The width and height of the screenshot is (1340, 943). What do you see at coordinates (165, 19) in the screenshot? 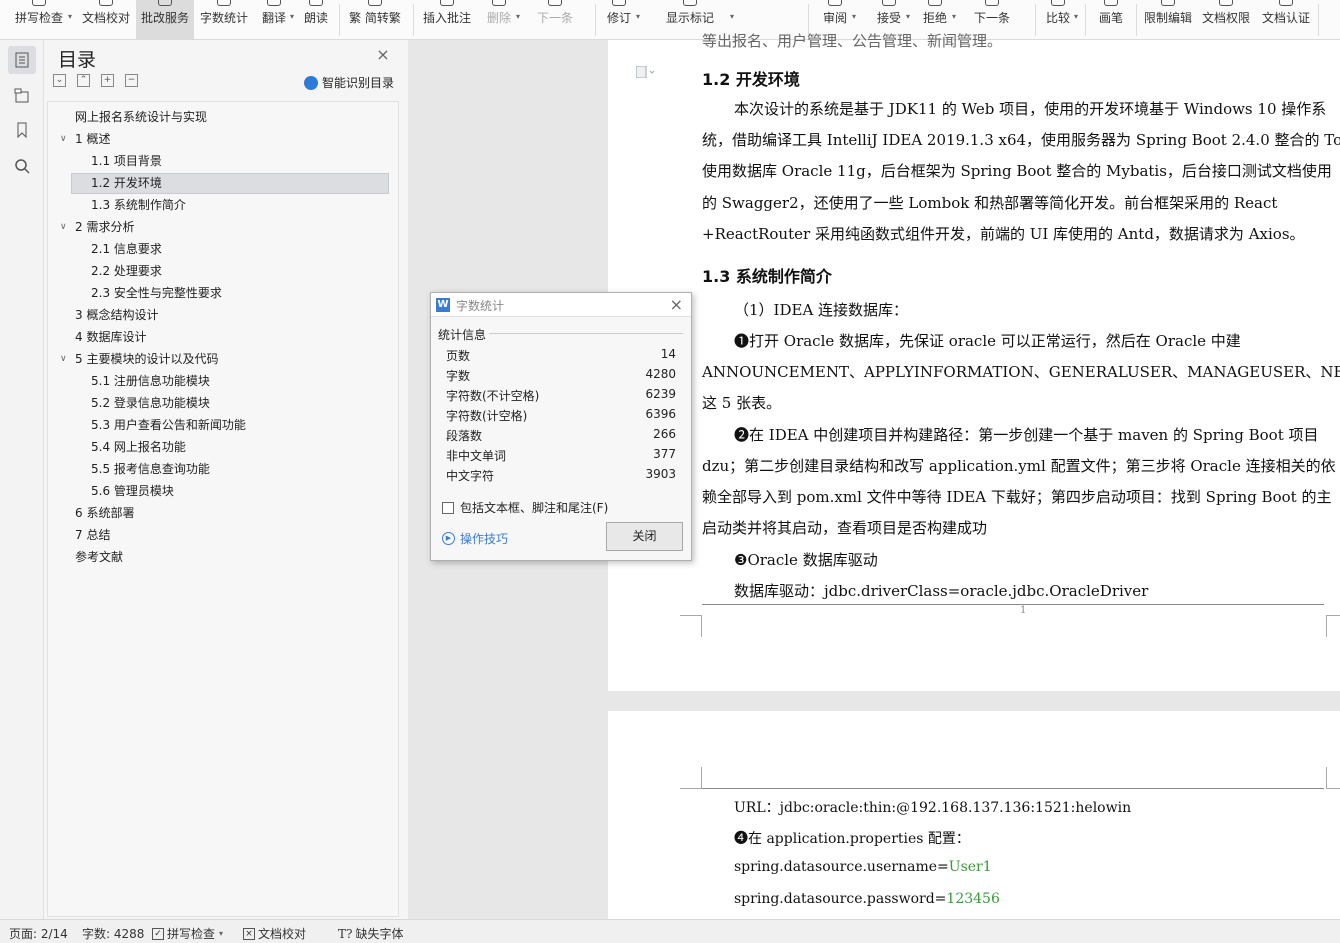
I see `ribbon-button: 批改服务` at bounding box center [165, 19].